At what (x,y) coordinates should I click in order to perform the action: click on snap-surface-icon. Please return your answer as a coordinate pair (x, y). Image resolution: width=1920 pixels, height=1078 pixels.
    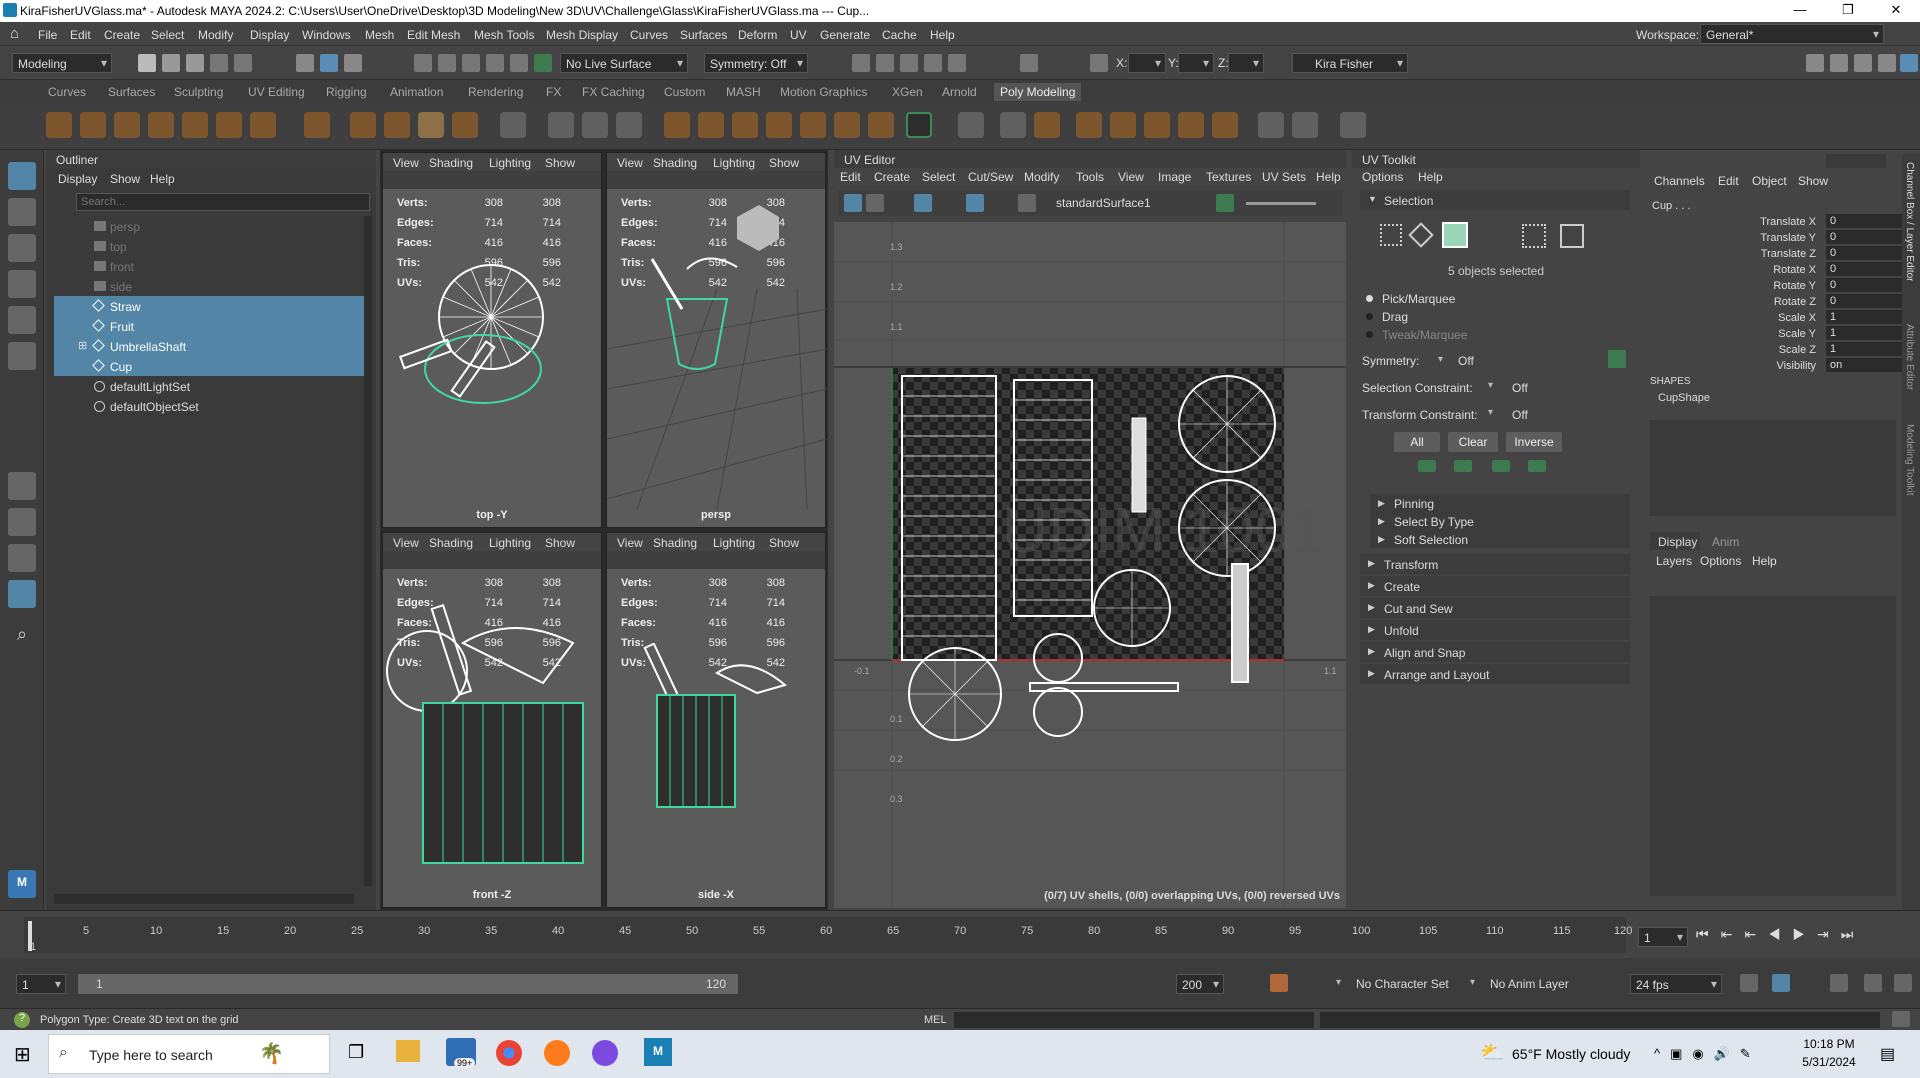
    Looking at the image, I should click on (519, 63).